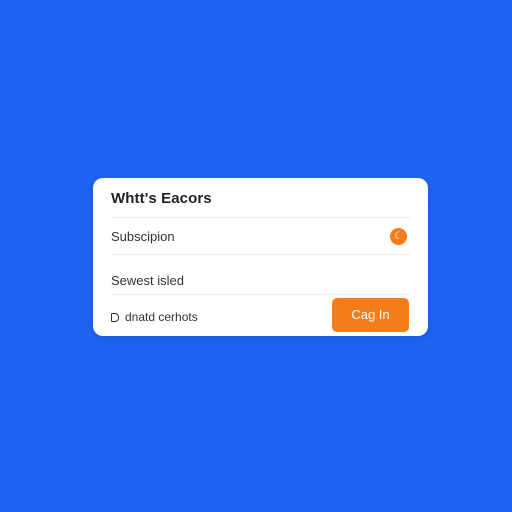  What do you see at coordinates (370, 315) in the screenshot?
I see `login-button: Cag In` at bounding box center [370, 315].